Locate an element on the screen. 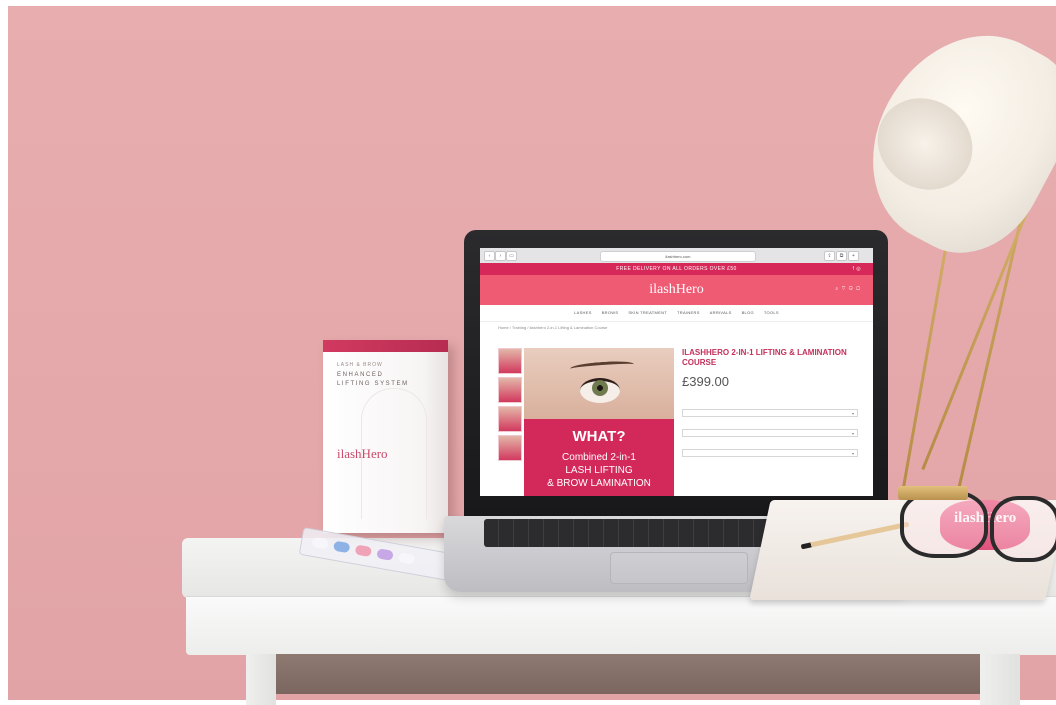 The height and width of the screenshot is (705, 1056). back-icon: ‹ is located at coordinates (489, 256).